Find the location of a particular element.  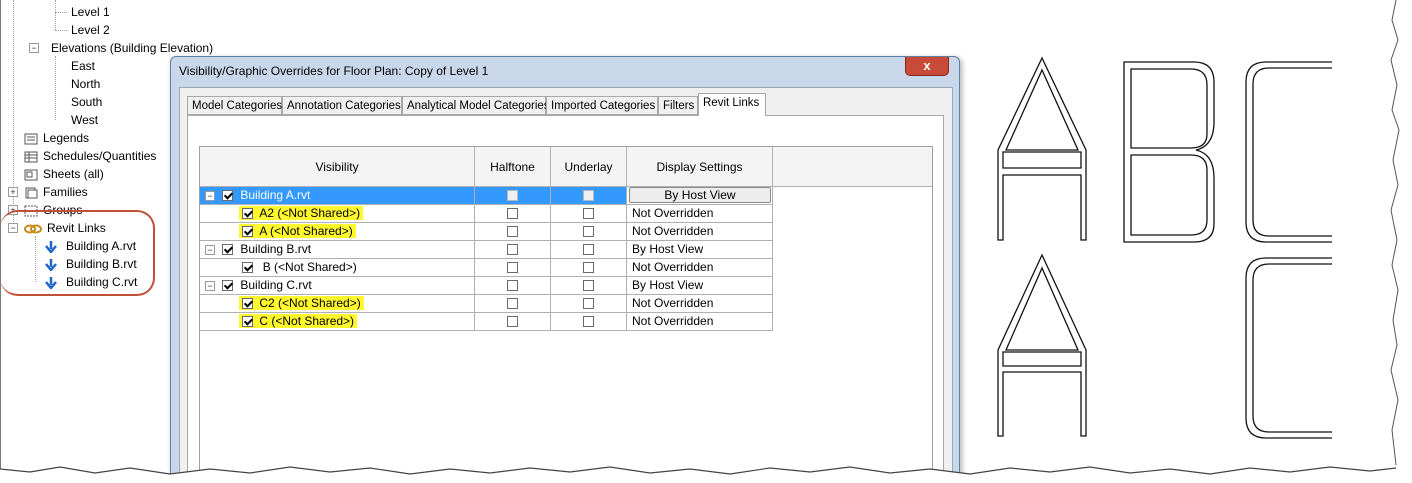

visibility-cell: C (<Not Shared>) is located at coordinates (337, 322).